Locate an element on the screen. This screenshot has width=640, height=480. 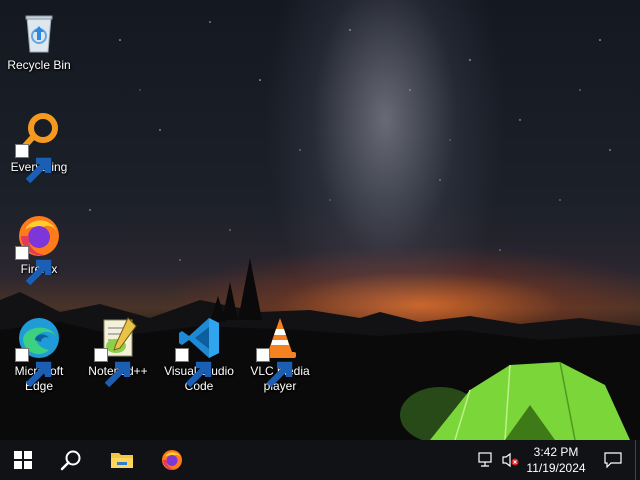
firefox-icon is located at coordinates (172, 460).